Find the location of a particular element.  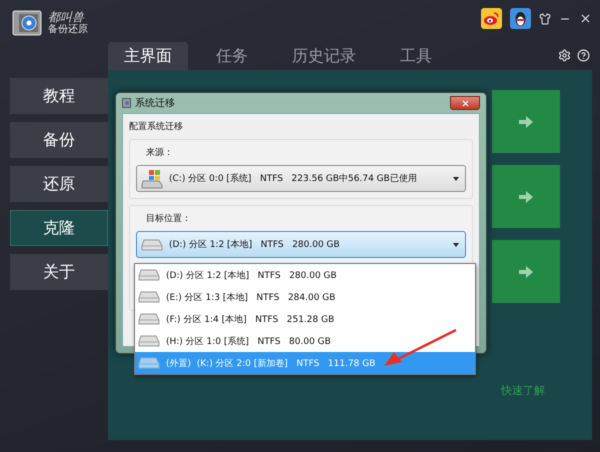

option-text: (外置) (K:) 分区 2:0 [新加卷] NTFS 111.78 GB is located at coordinates (271, 364).